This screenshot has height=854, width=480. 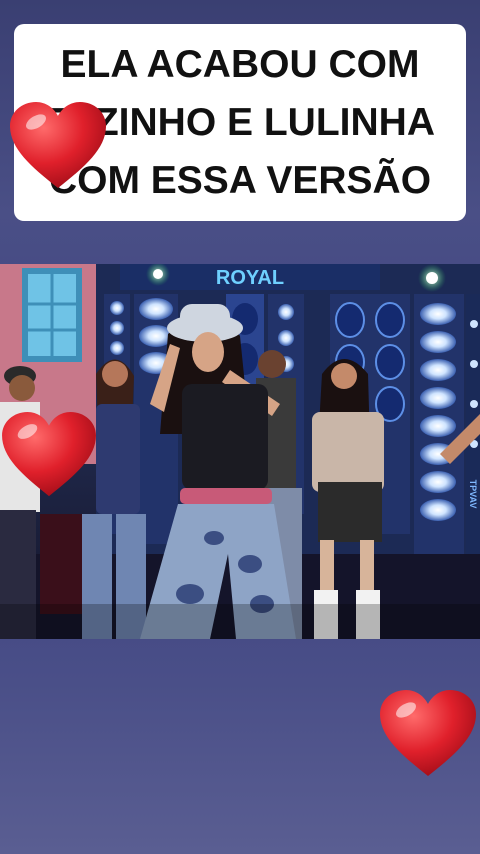 I want to click on caption-line-1: ELA ACABOU COM, so click(x=240, y=64).